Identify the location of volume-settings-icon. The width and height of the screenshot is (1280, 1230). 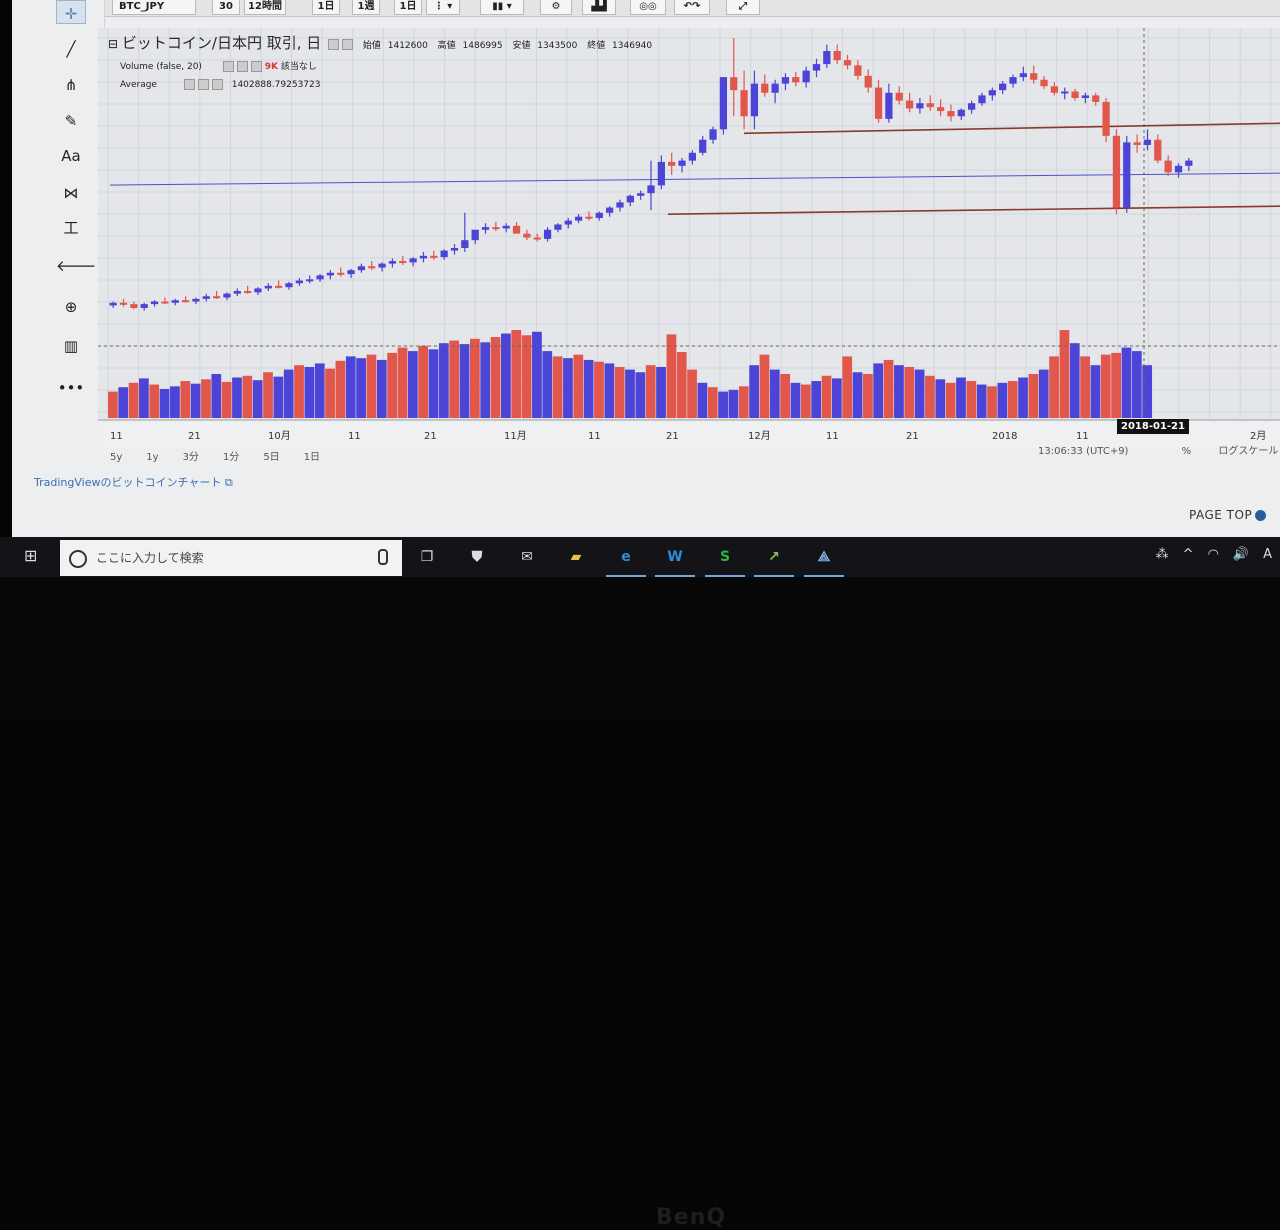
(242, 66).